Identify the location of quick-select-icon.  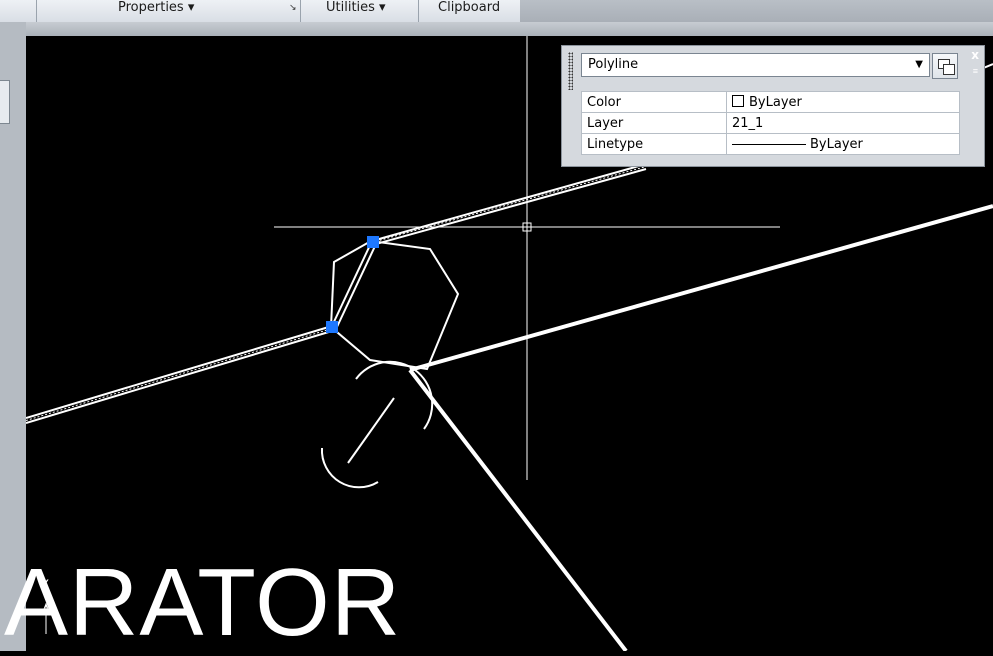
(945, 66).